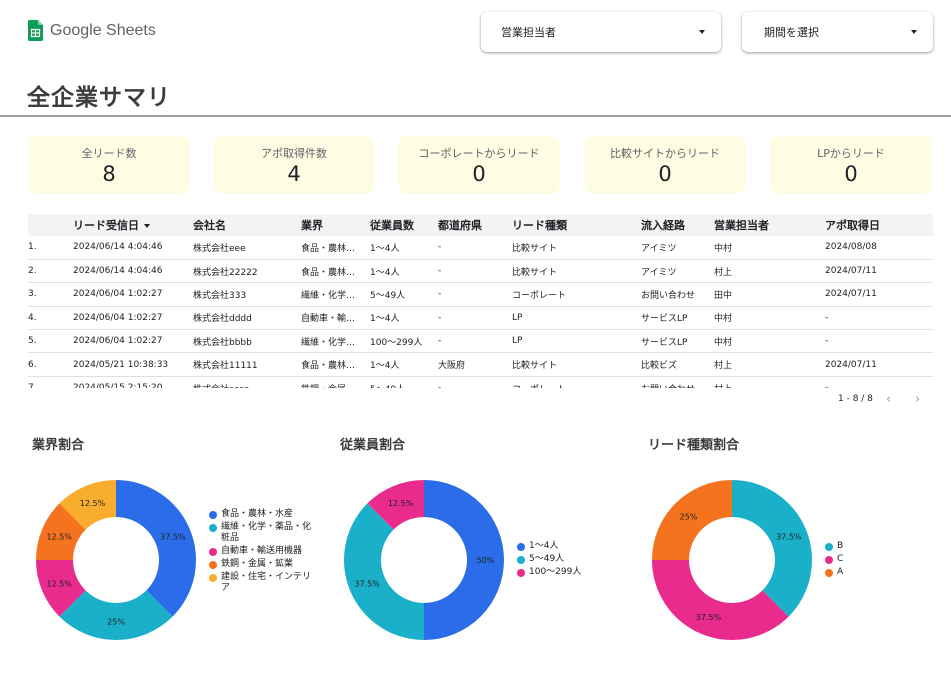  What do you see at coordinates (133, 364) in the screenshot?
I see `cell-received-date: 2024/05/21 10:38:33` at bounding box center [133, 364].